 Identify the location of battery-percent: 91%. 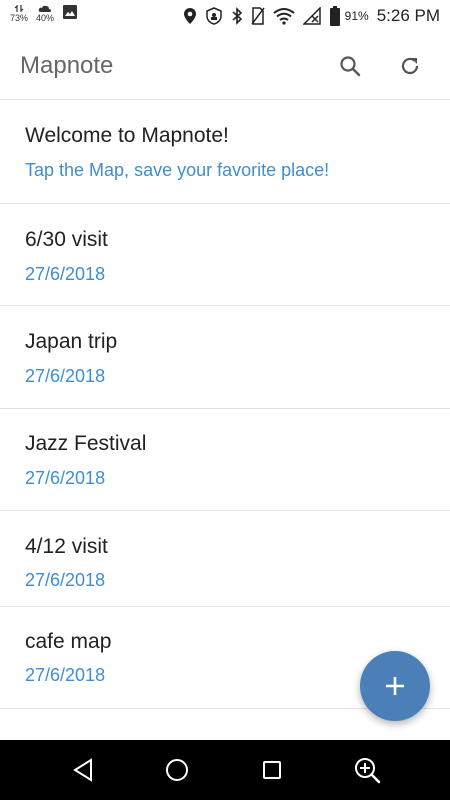
(356, 16).